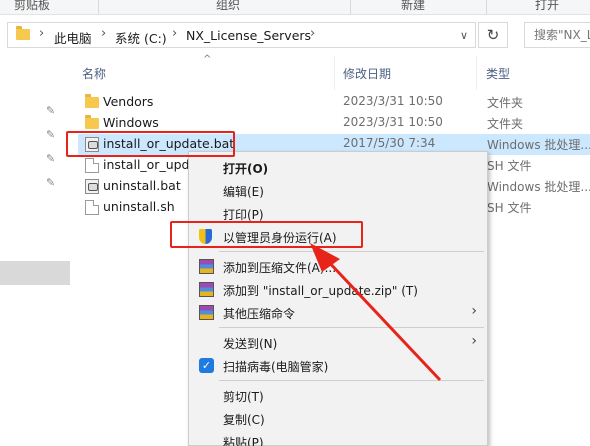  I want to click on menu-item-add-to-zip: 添加到 "install_or_update.zip" (T), so click(338, 289).